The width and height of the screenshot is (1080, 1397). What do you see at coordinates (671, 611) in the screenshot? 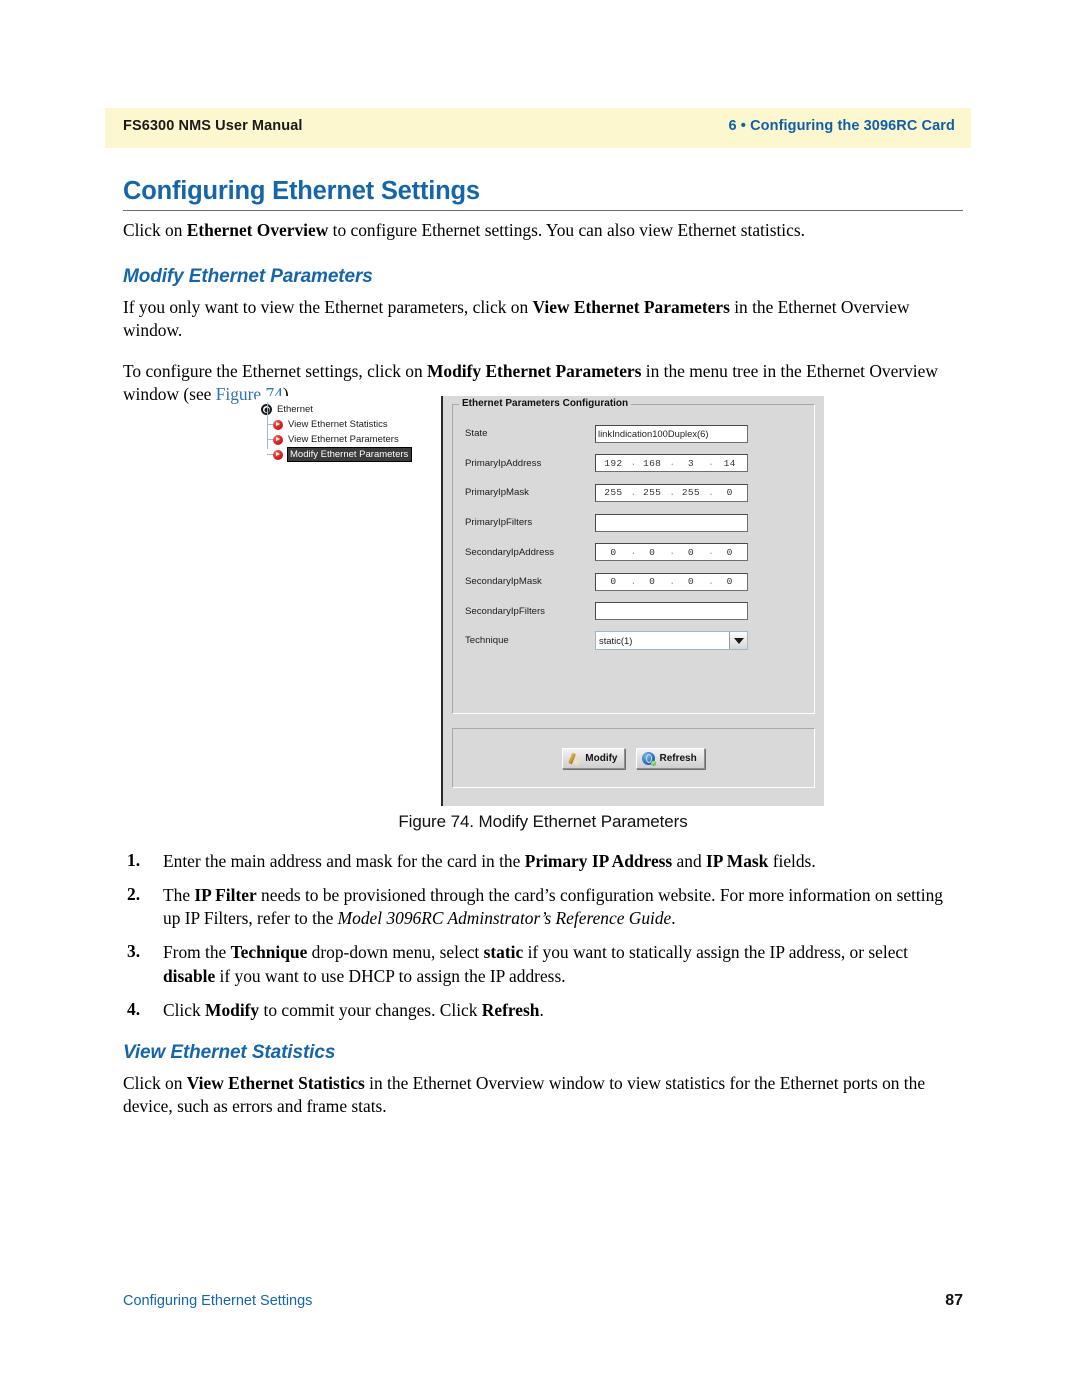
I see `input-secondary-ip-filters` at bounding box center [671, 611].